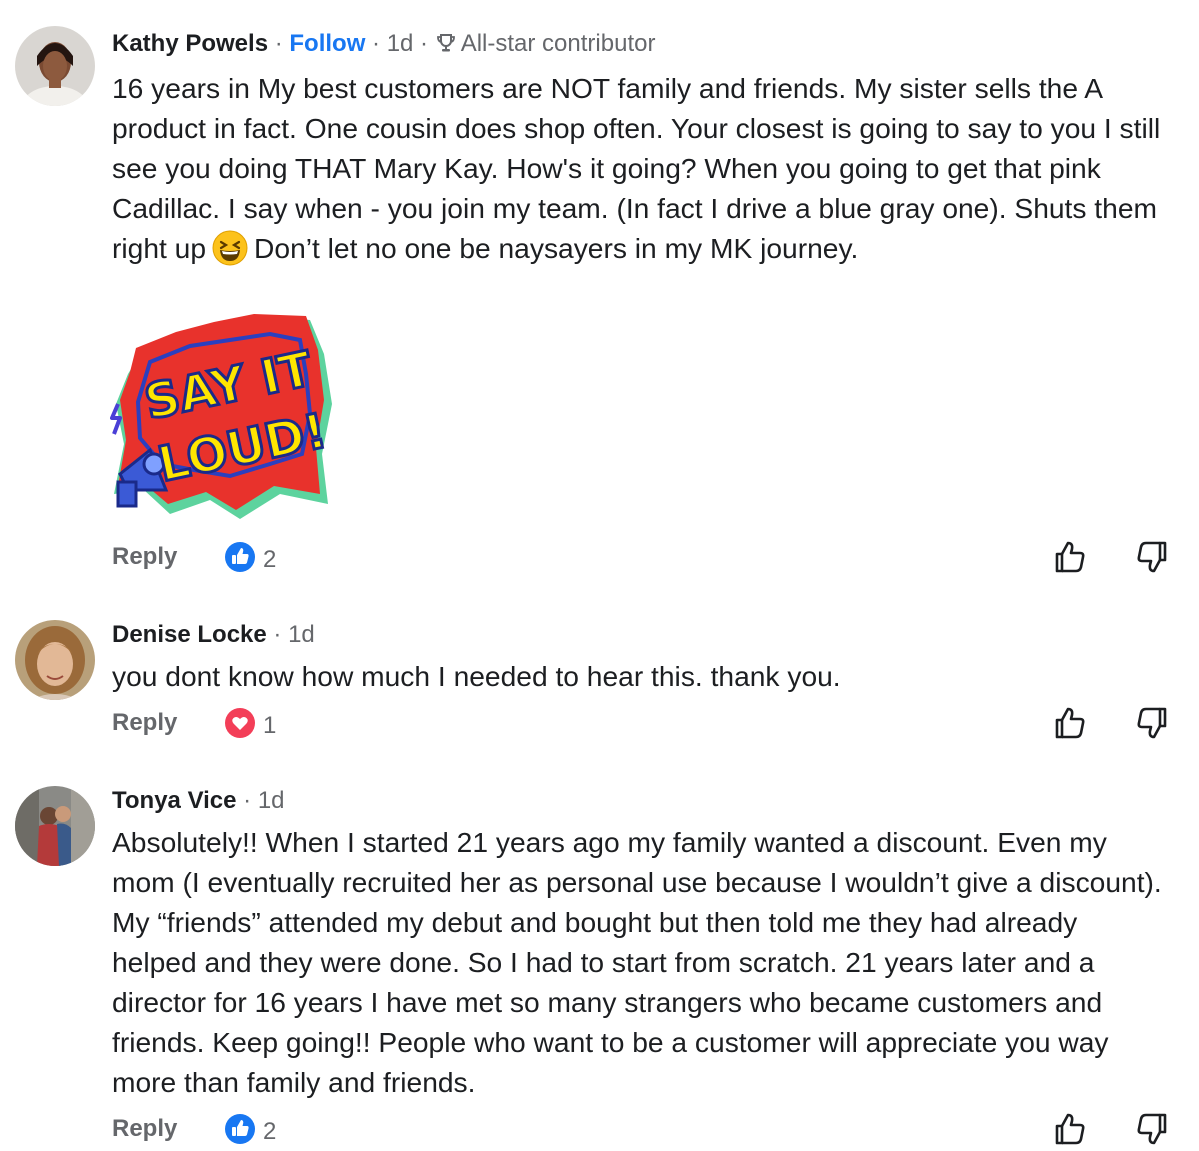 The width and height of the screenshot is (1199, 1151). What do you see at coordinates (221, 419) in the screenshot?
I see `say-it-loud-sticker: SAY IT LOUD!` at bounding box center [221, 419].